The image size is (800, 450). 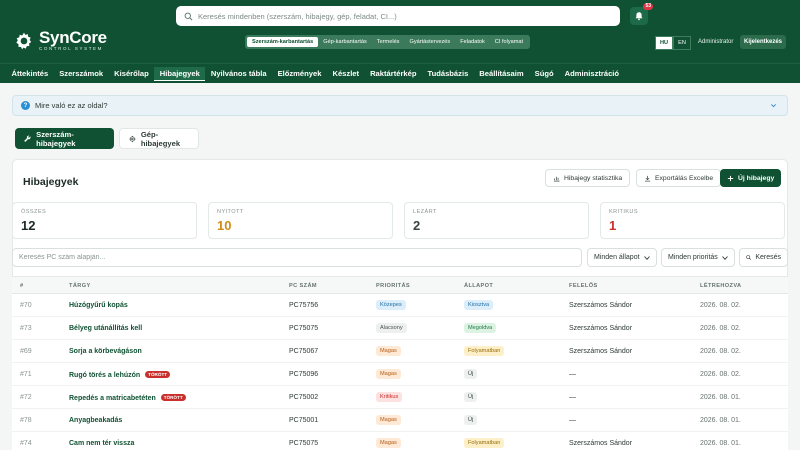 What do you see at coordinates (429, 42) in the screenshot?
I see `module-tab-production-planning: Gyártástervezés` at bounding box center [429, 42].